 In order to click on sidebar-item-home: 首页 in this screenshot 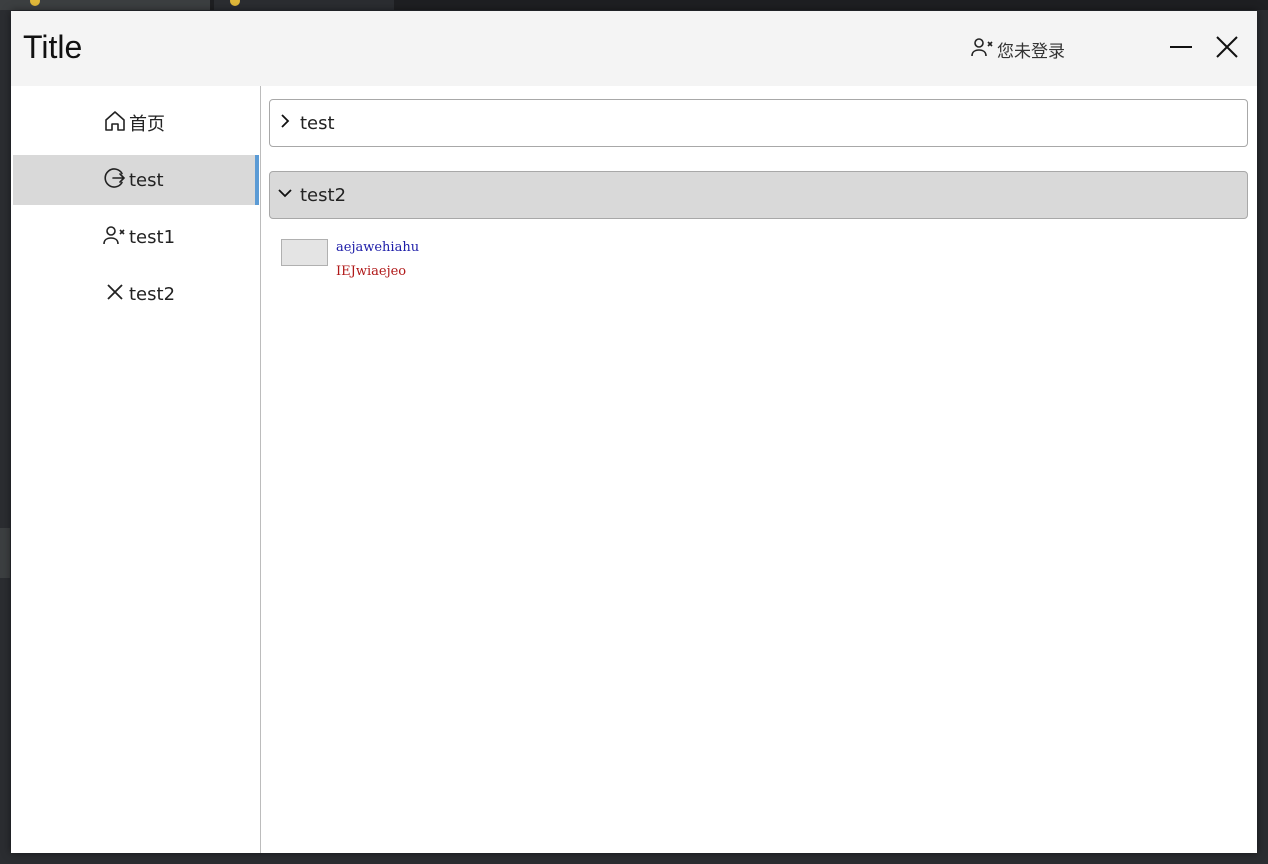, I will do `click(136, 123)`.